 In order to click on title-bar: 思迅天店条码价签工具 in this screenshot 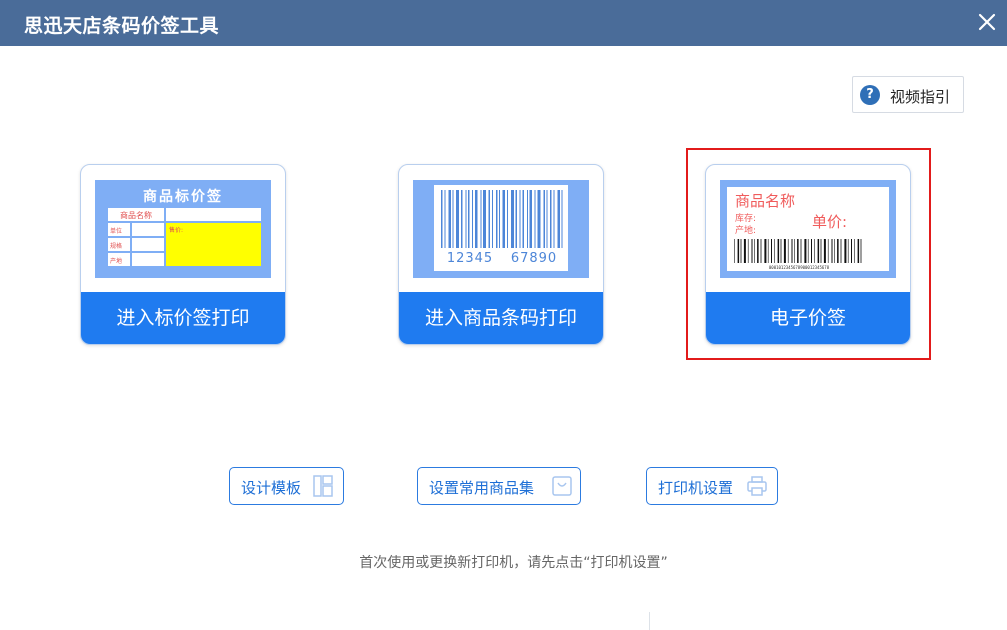, I will do `click(503, 23)`.